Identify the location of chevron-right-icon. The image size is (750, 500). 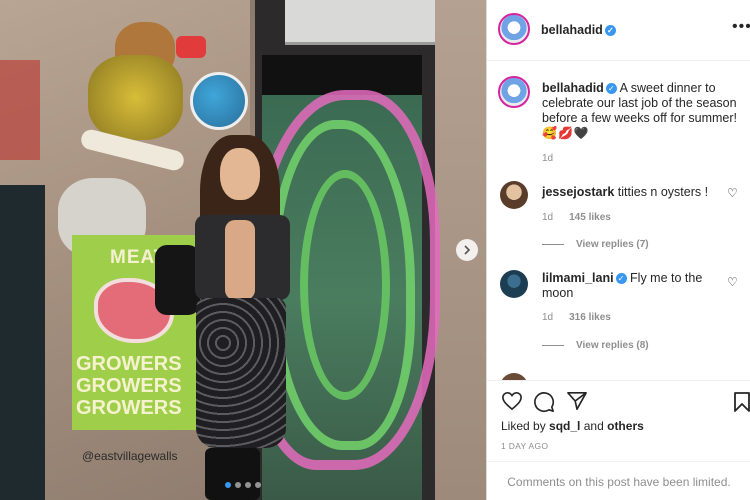
(467, 250).